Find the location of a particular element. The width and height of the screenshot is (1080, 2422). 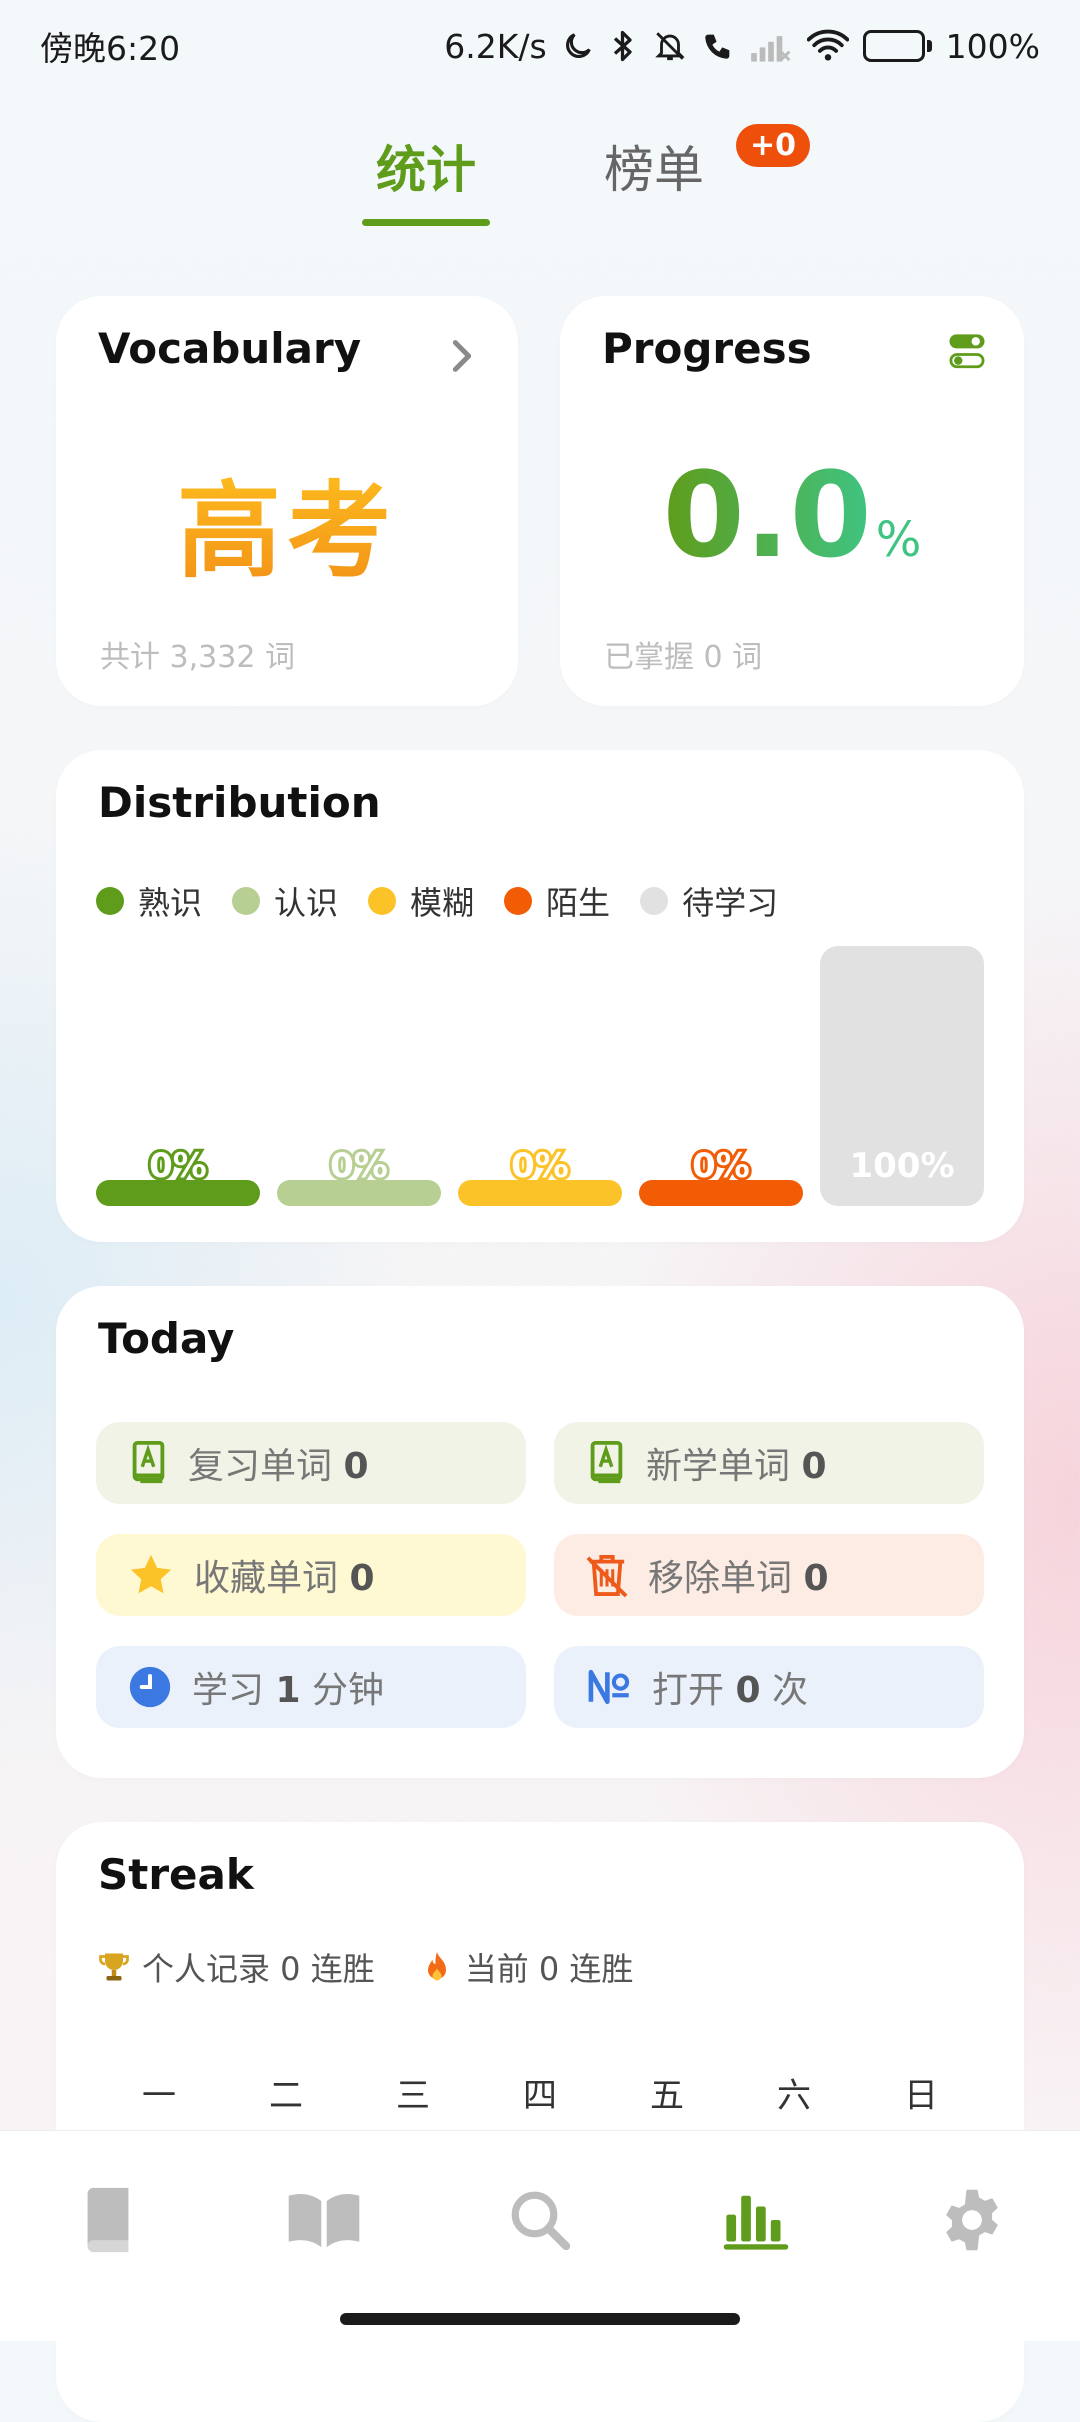

nav-search is located at coordinates (540, 2220).